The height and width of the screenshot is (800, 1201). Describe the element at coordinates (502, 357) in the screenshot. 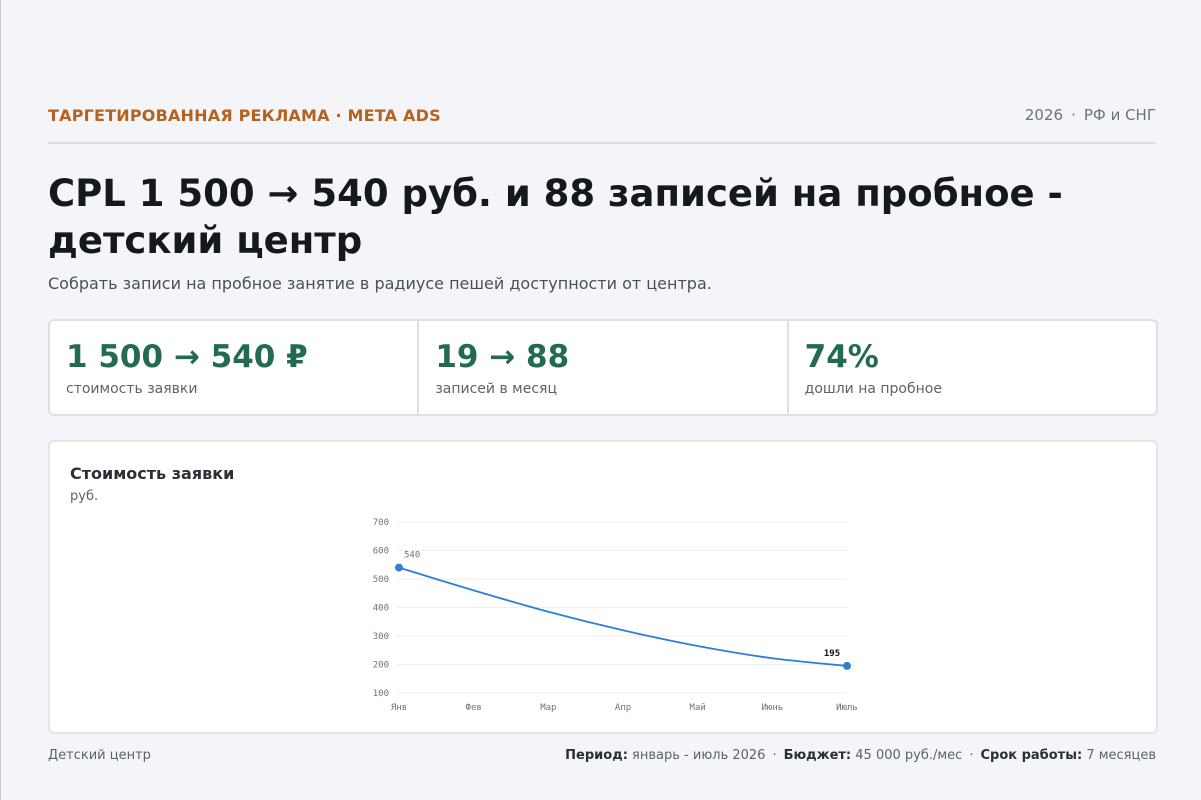

I see `kpi-value: 19 → 88` at that location.